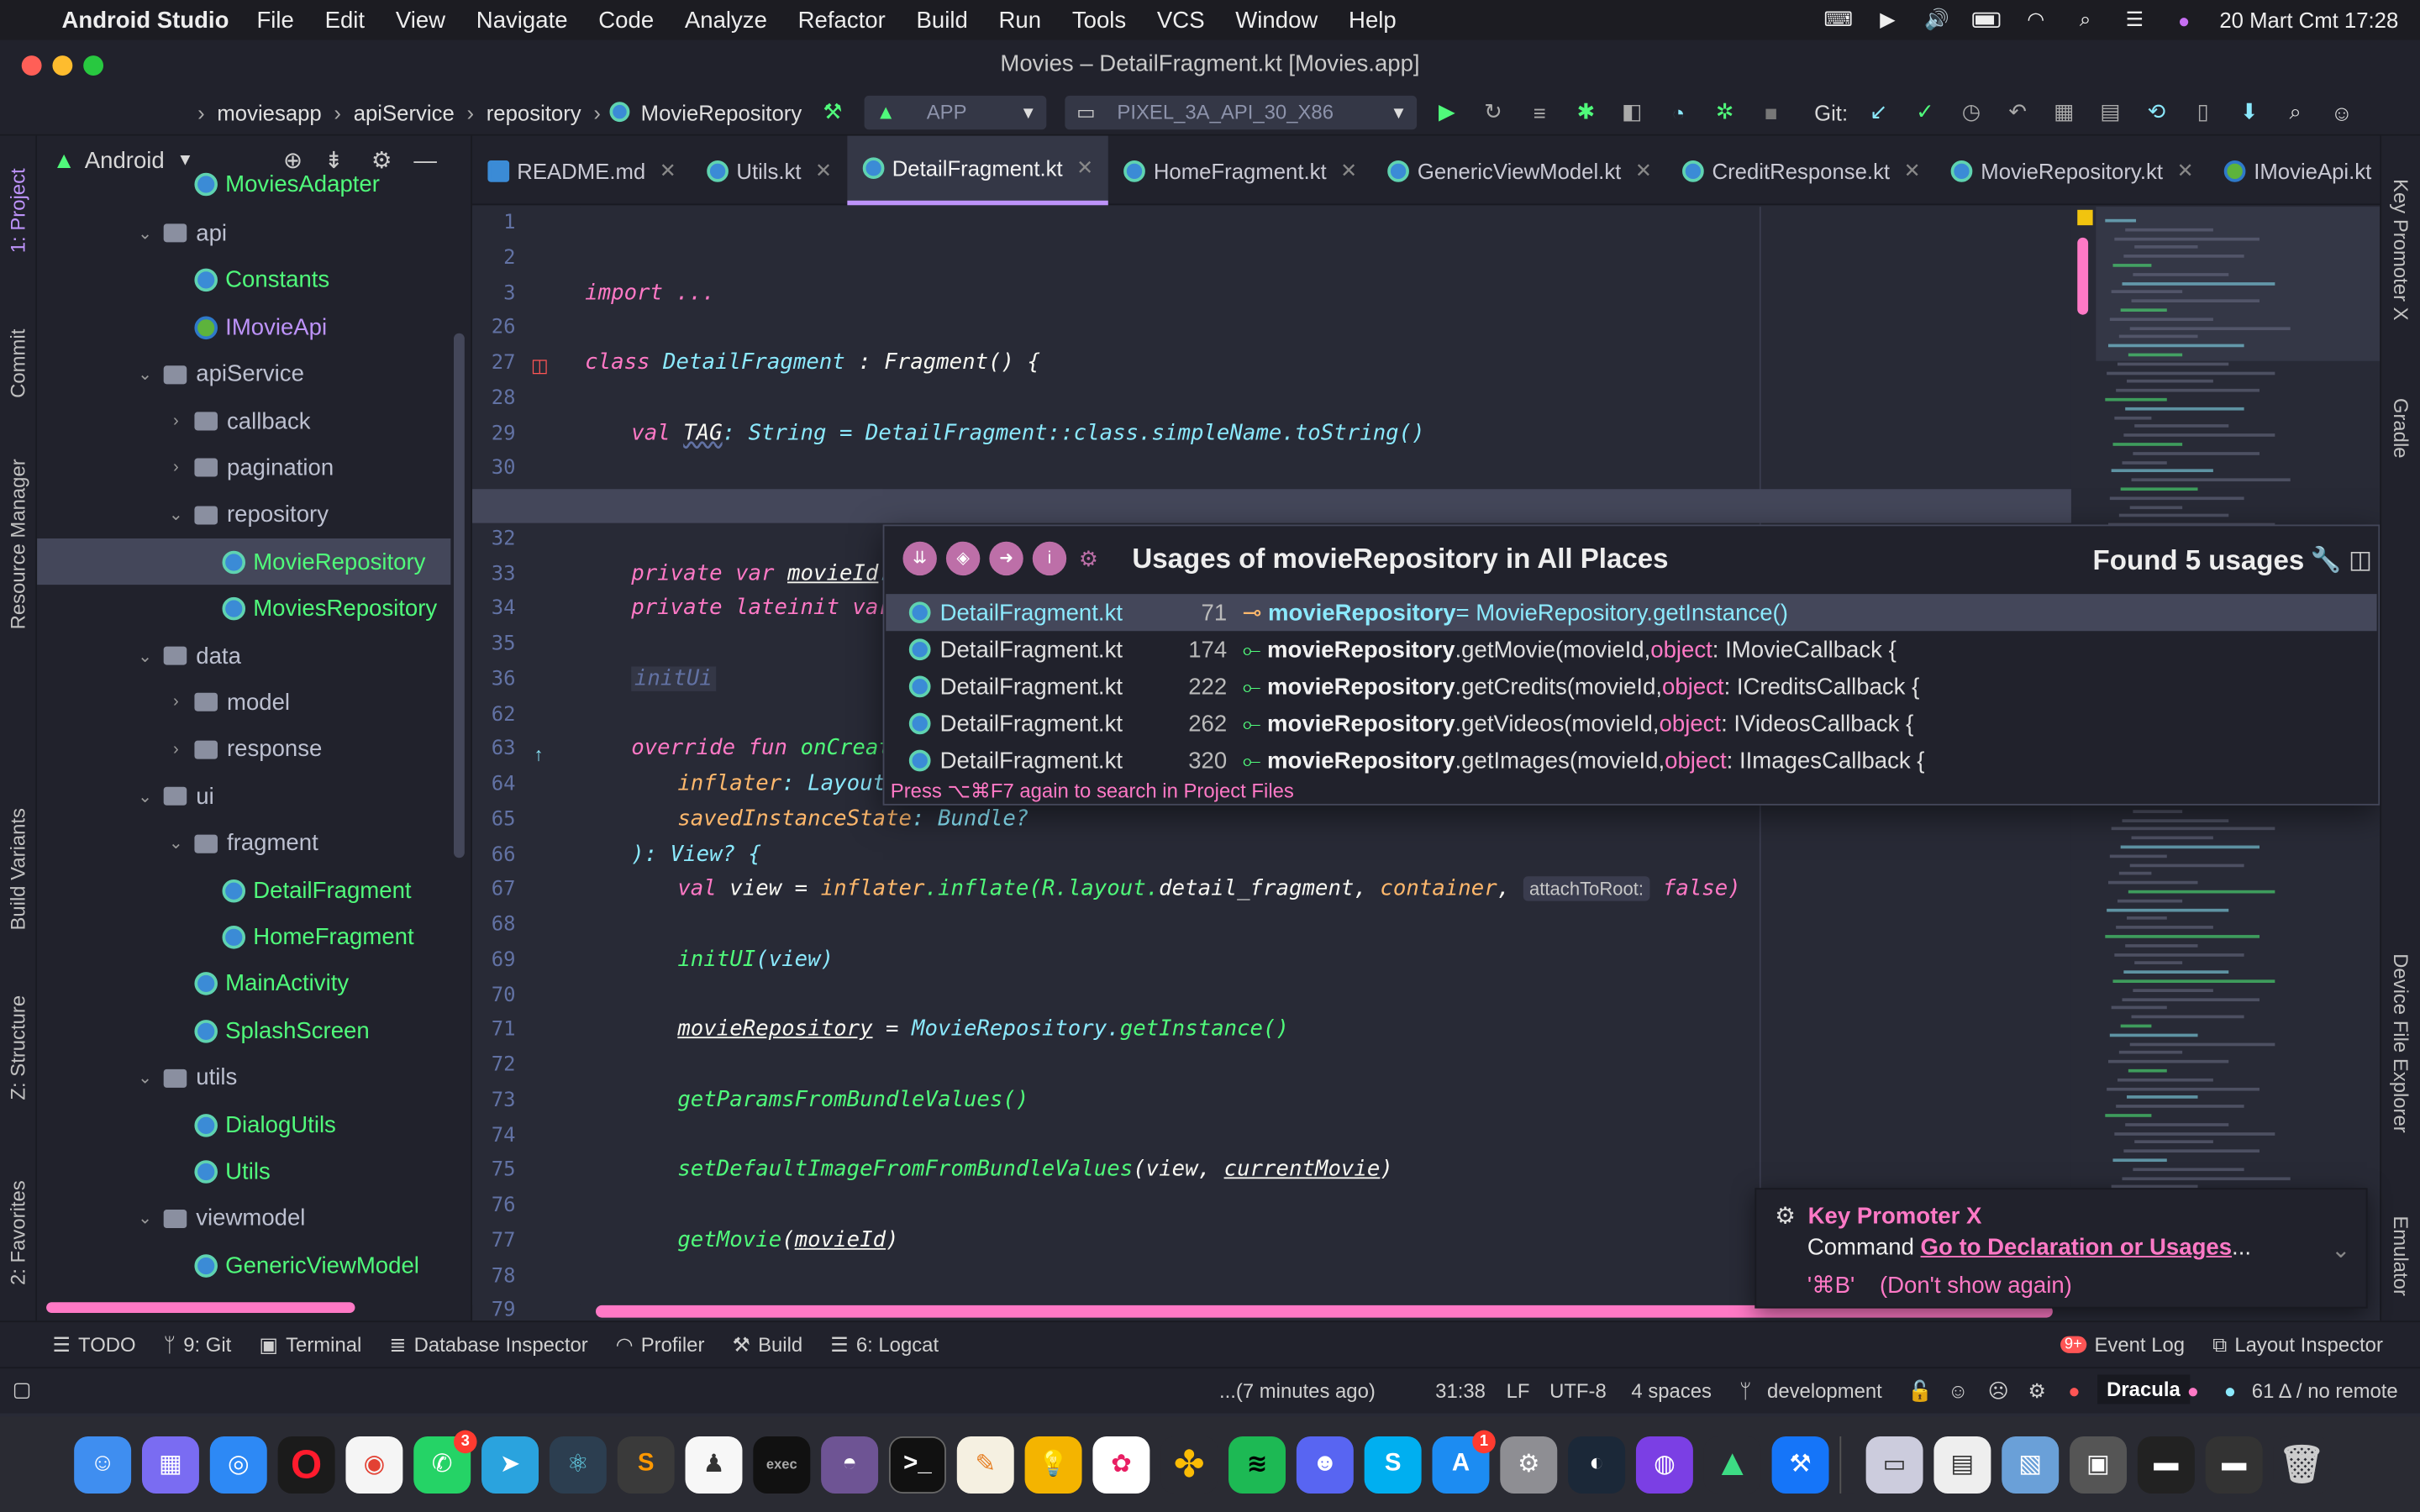  Describe the element at coordinates (2083, 276) in the screenshot. I see `editor-scrollbar` at that location.